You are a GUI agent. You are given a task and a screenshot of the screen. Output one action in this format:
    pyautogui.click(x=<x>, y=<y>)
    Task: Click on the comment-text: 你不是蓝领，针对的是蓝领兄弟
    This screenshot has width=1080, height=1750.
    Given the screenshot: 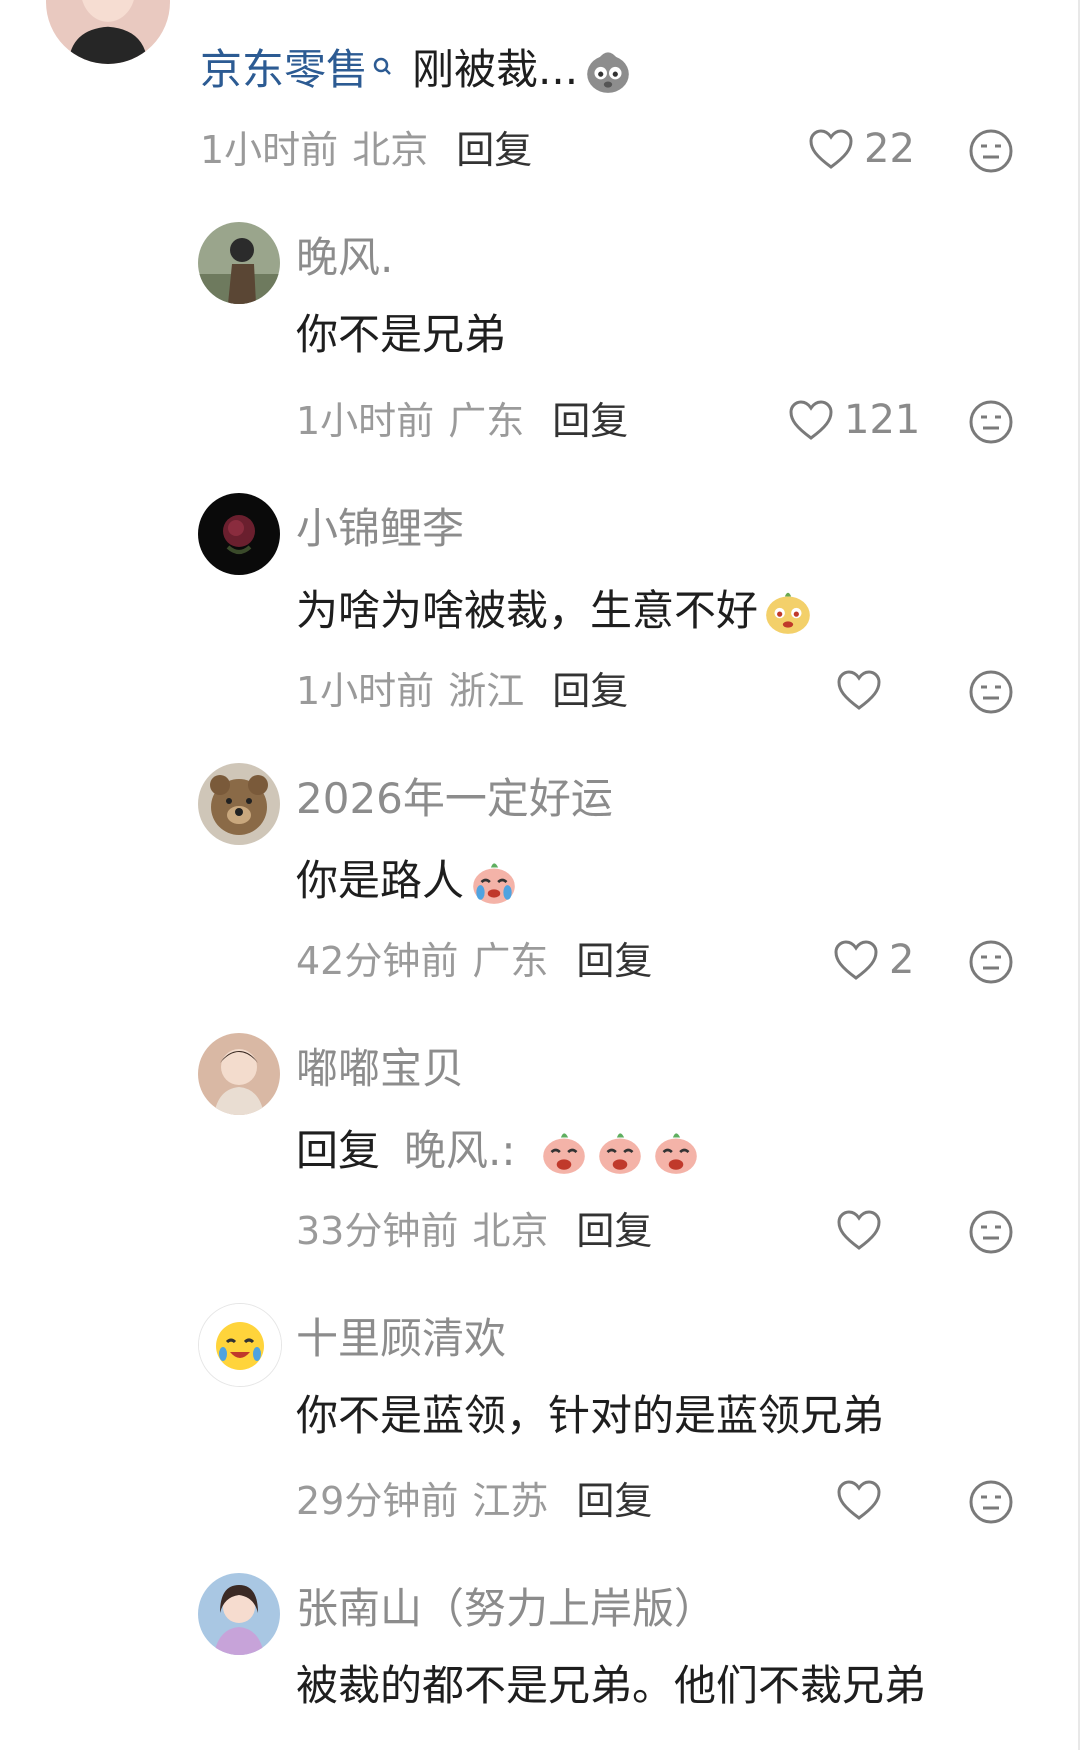 What is the action you would take?
    pyautogui.click(x=590, y=1416)
    